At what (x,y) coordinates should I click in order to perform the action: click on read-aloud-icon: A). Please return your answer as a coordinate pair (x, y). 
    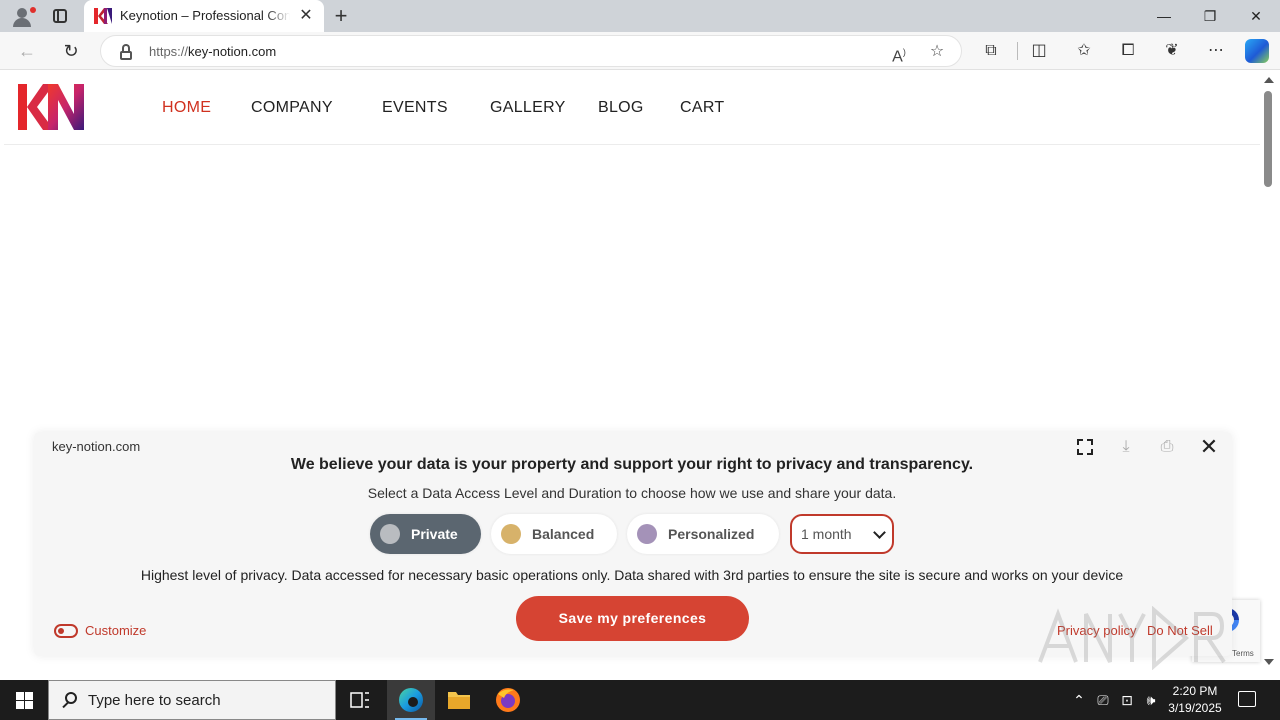
    Looking at the image, I should click on (899, 53).